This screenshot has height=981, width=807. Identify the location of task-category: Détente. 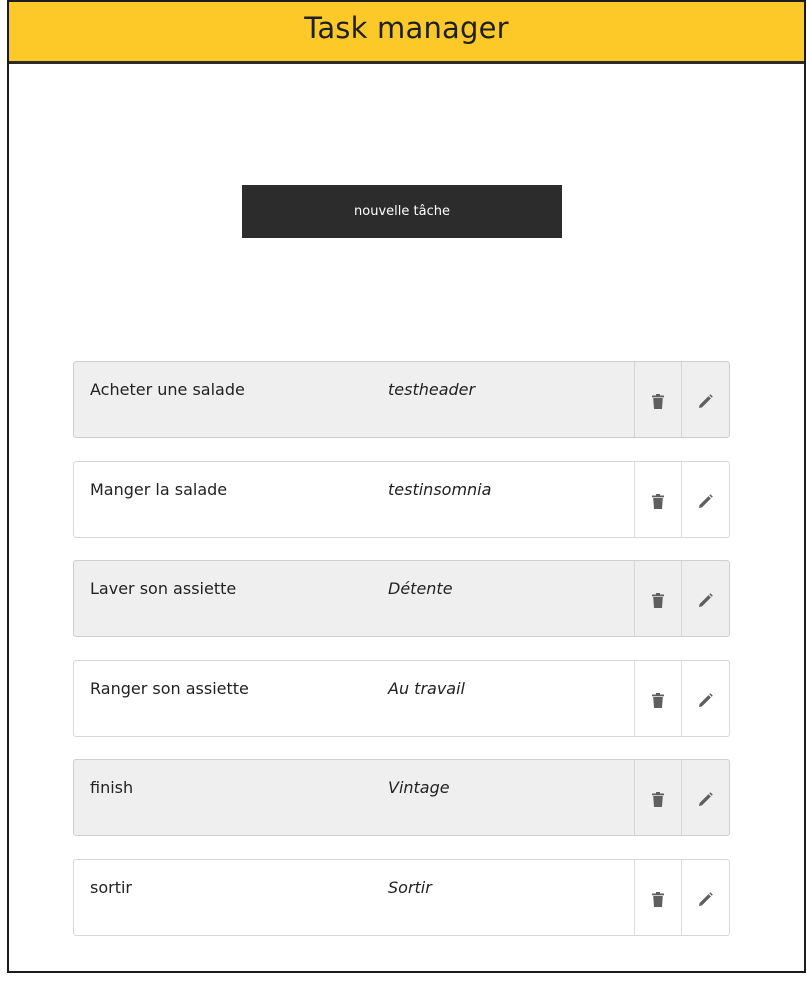
(420, 588).